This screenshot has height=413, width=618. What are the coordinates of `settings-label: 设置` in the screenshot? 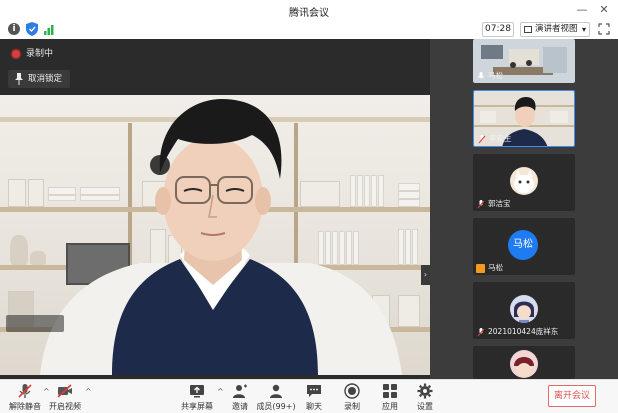 It's located at (425, 406).